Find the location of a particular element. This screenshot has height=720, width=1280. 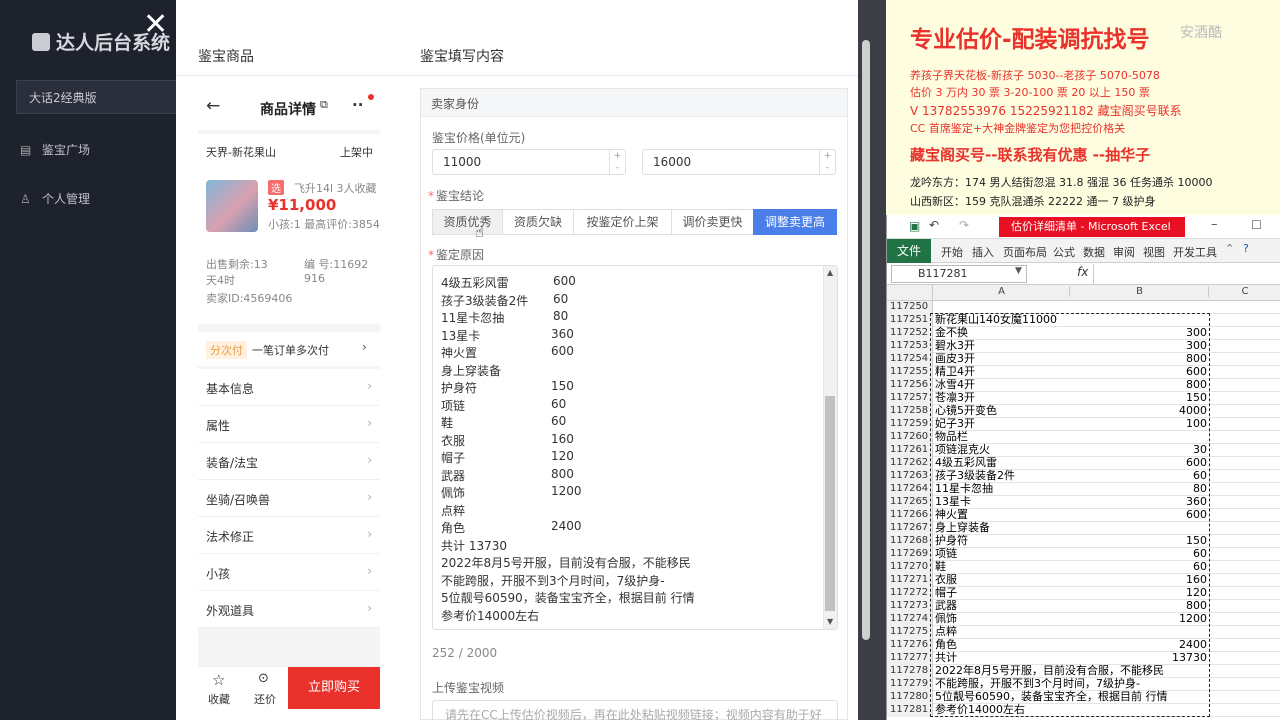

ribbon-tab: 数据 is located at coordinates (1094, 252).